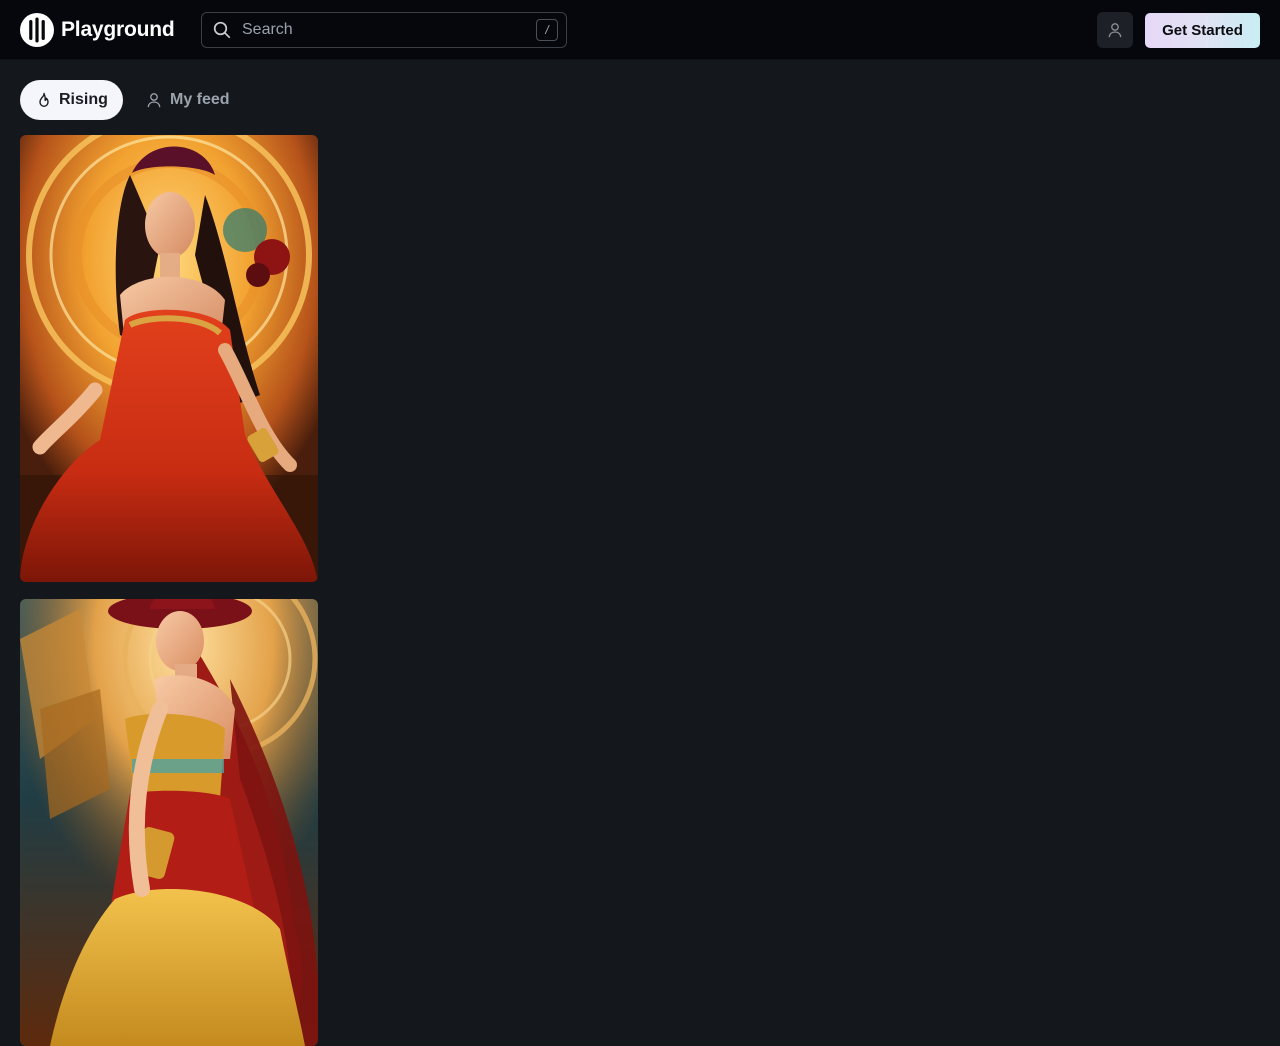 The width and height of the screenshot is (1280, 1046). What do you see at coordinates (37, 30) in the screenshot?
I see `playground-logo-icon` at bounding box center [37, 30].